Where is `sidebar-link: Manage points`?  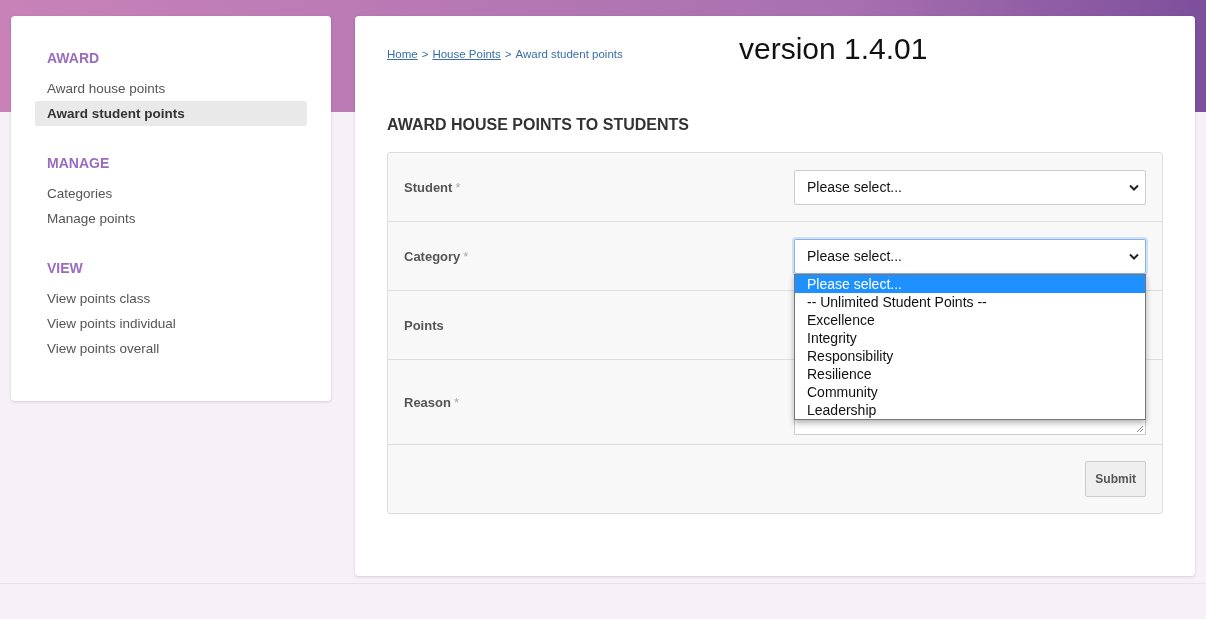 sidebar-link: Manage points is located at coordinates (171, 218).